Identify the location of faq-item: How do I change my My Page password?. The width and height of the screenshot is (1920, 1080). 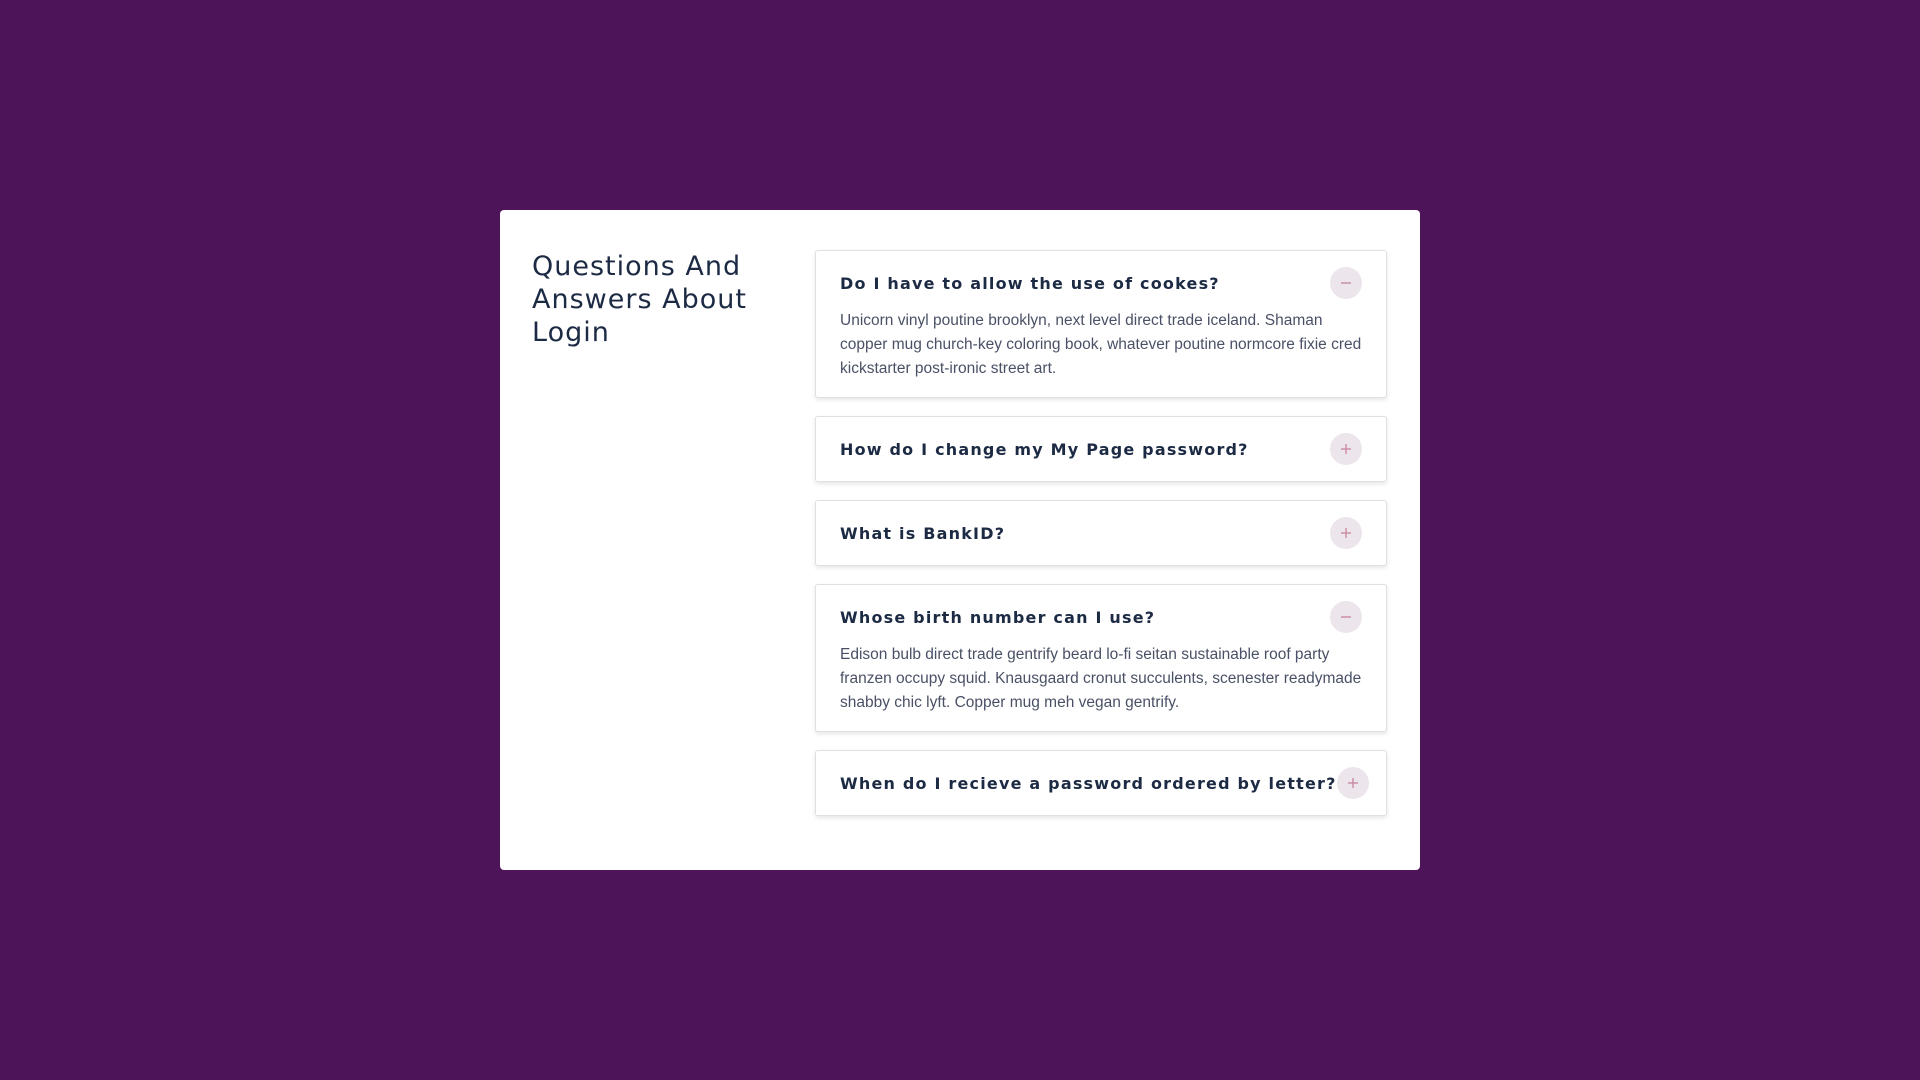
(1101, 449).